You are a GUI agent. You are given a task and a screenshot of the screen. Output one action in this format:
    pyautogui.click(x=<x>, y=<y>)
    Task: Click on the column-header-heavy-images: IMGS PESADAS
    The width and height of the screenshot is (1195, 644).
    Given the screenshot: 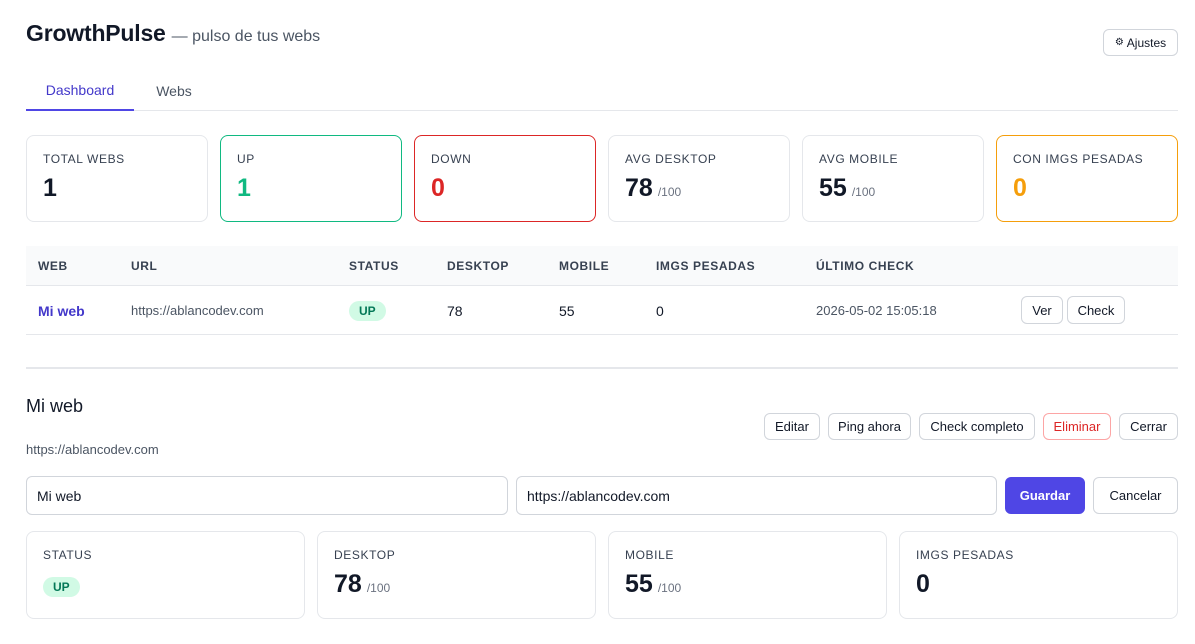 What is the action you would take?
    pyautogui.click(x=706, y=266)
    